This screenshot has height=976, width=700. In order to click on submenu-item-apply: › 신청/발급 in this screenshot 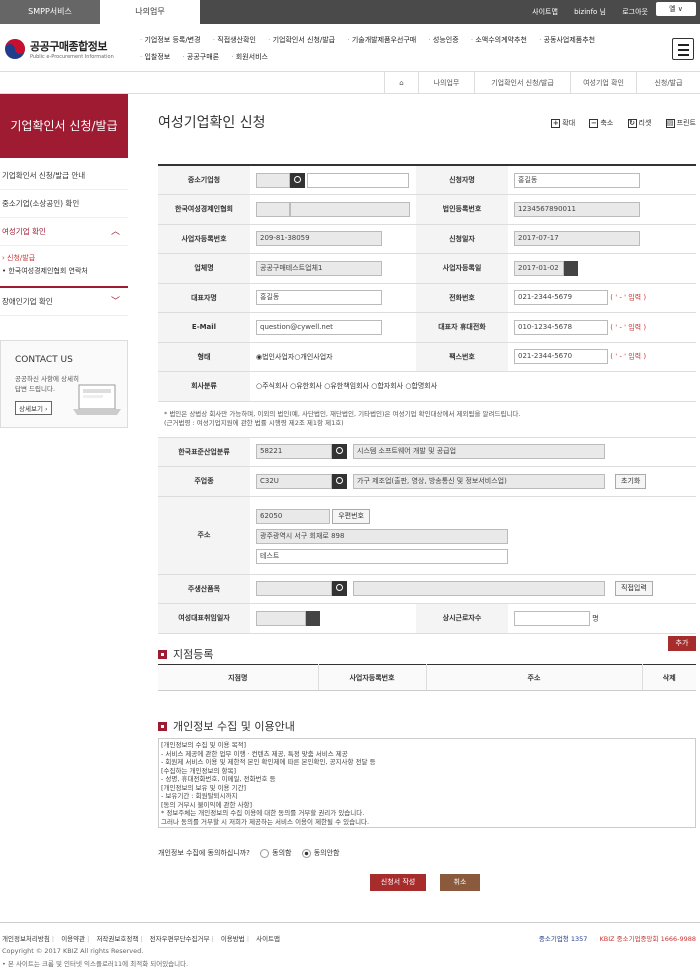, I will do `click(65, 258)`.